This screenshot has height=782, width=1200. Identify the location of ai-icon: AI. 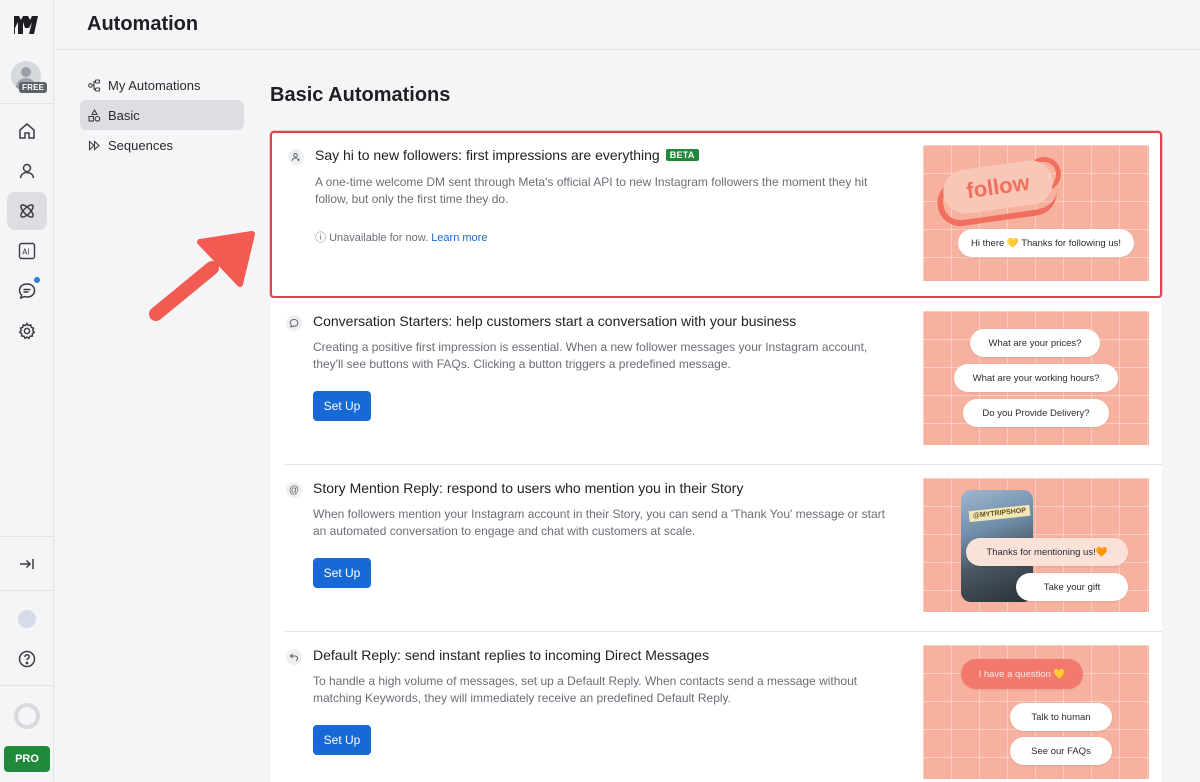
(27, 251).